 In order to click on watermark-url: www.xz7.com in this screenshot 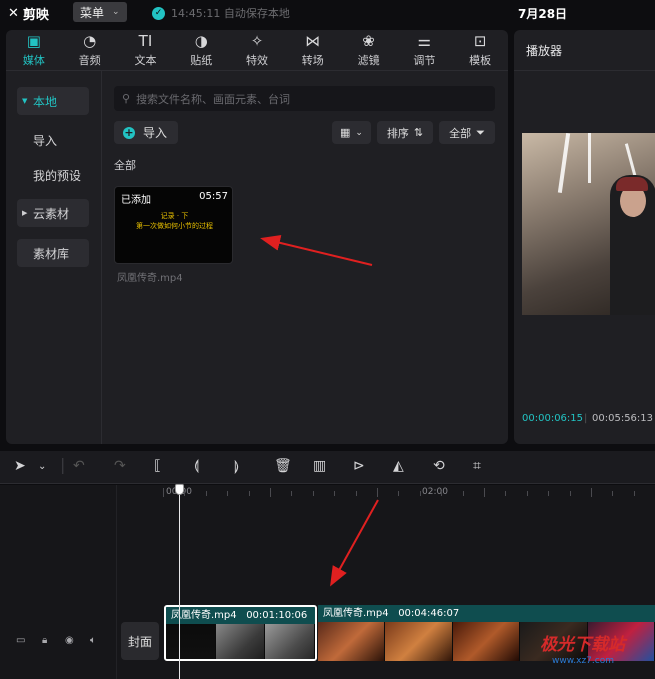, I will do `click(583, 661)`.